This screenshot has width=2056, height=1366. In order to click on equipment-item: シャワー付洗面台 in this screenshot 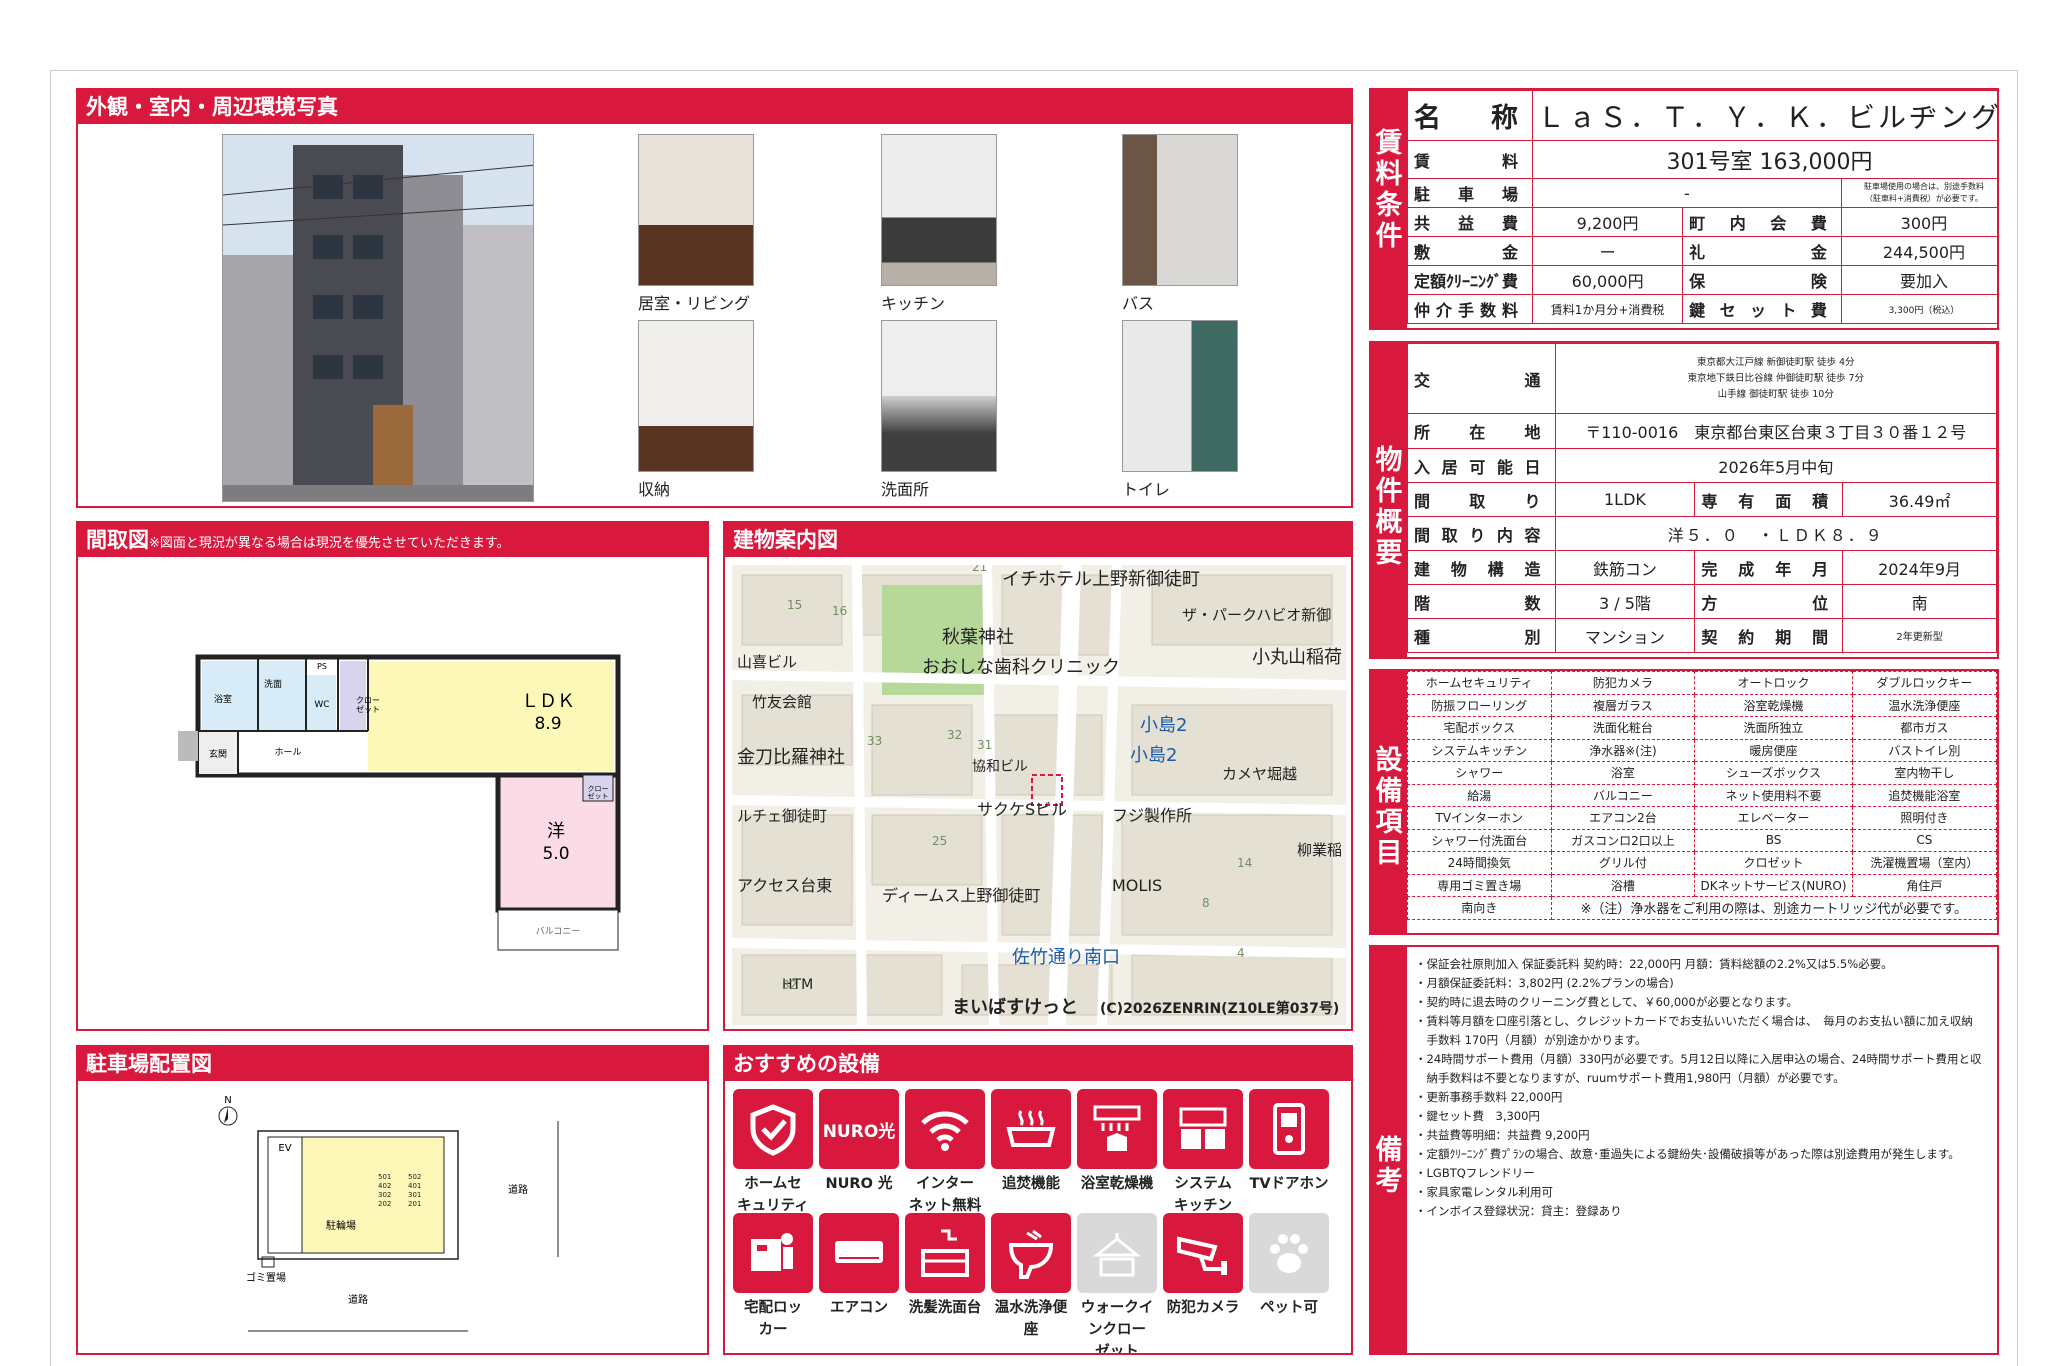, I will do `click(1479, 840)`.